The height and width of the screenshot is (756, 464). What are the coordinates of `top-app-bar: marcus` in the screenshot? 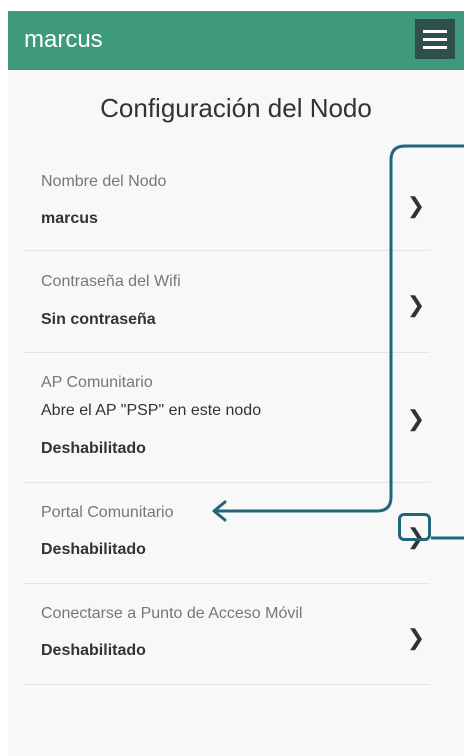 It's located at (236, 40).